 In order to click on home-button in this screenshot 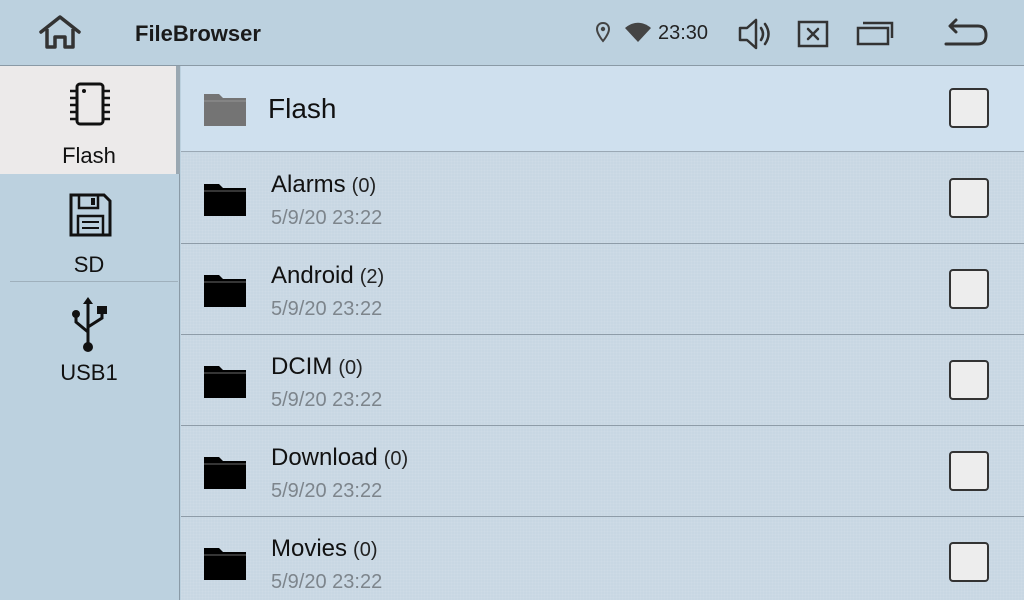, I will do `click(60, 33)`.